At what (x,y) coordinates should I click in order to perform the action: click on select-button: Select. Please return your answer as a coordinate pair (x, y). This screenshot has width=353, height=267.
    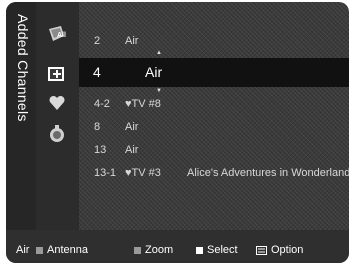
    Looking at the image, I should click on (217, 250).